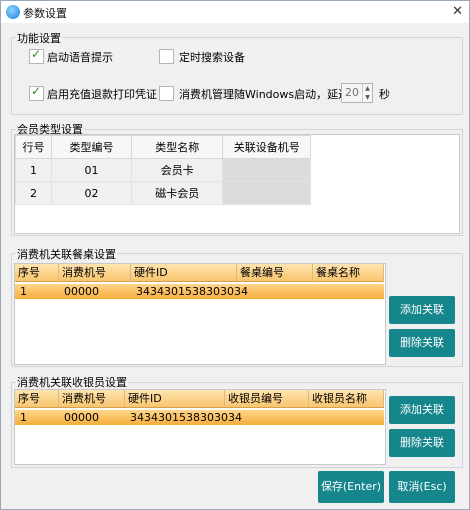 The image size is (470, 510). I want to click on timed-search-checkbox, so click(166, 56).